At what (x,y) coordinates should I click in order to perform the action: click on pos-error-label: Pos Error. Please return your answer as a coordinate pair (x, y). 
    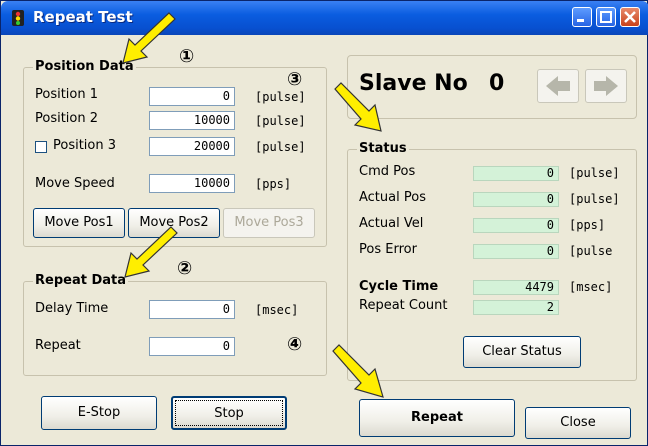
    Looking at the image, I should click on (388, 249).